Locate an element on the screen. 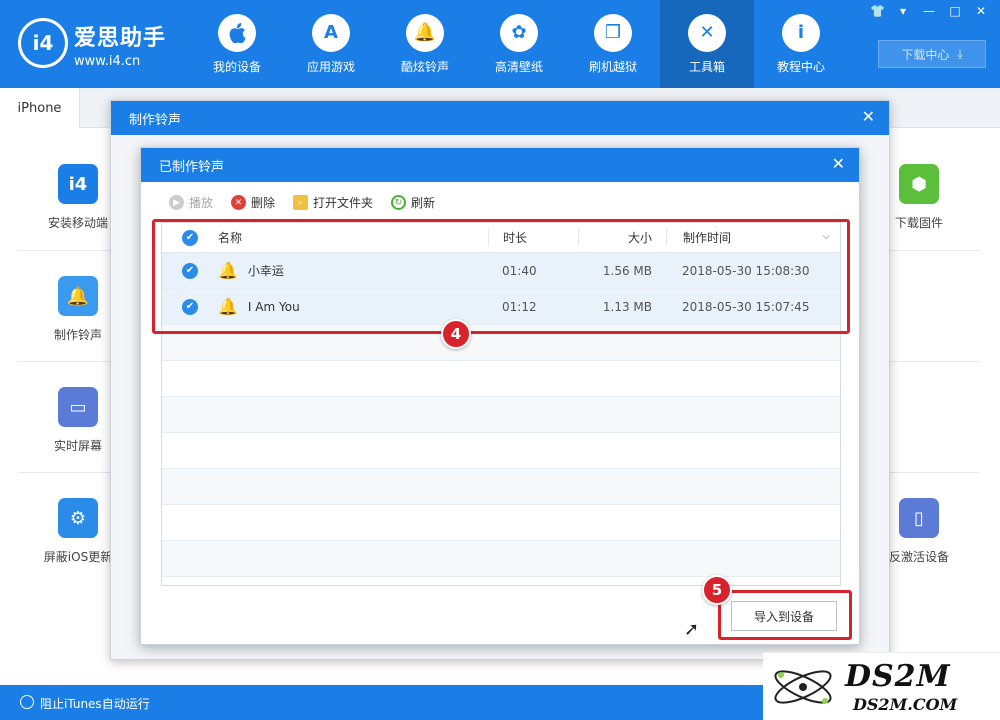  dialog-title: 已制作铃声 is located at coordinates (192, 167).